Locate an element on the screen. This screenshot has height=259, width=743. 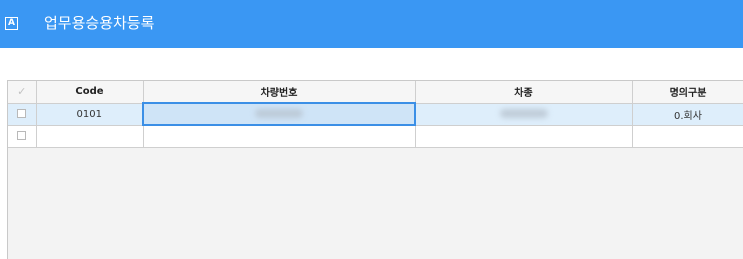
redacted-vehicle-type is located at coordinates (523, 113).